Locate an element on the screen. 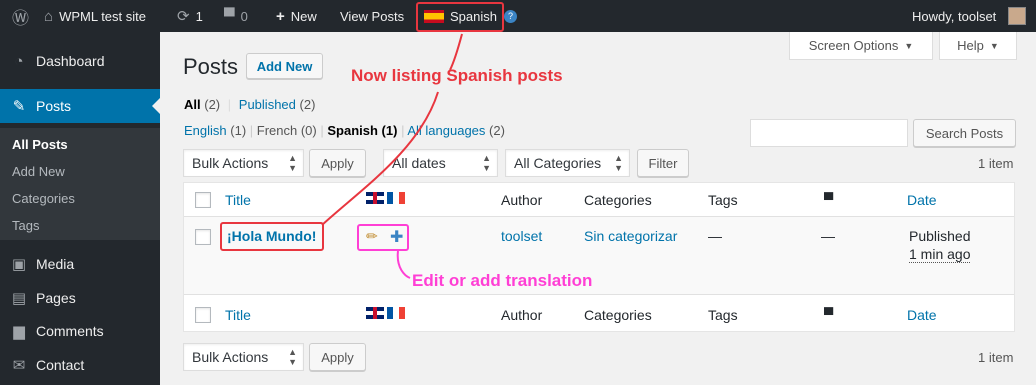 Image resolution: width=1036 pixels, height=385 pixels. avatar is located at coordinates (1017, 16).